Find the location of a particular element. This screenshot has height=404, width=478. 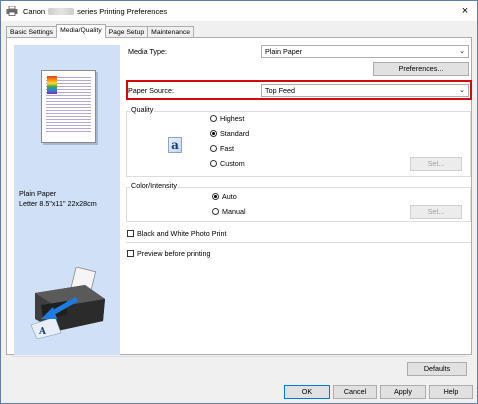

window-title: Canon series Printing Preferences is located at coordinates (95, 11).